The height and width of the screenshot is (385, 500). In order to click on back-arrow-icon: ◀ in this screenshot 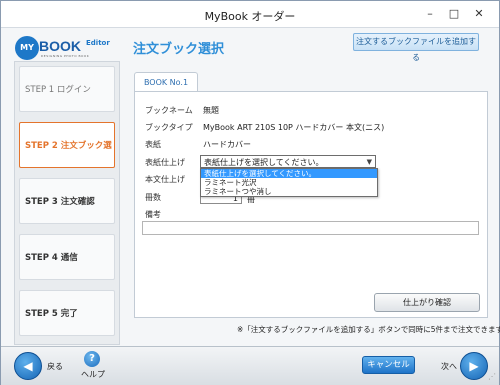, I will do `click(28, 366)`.